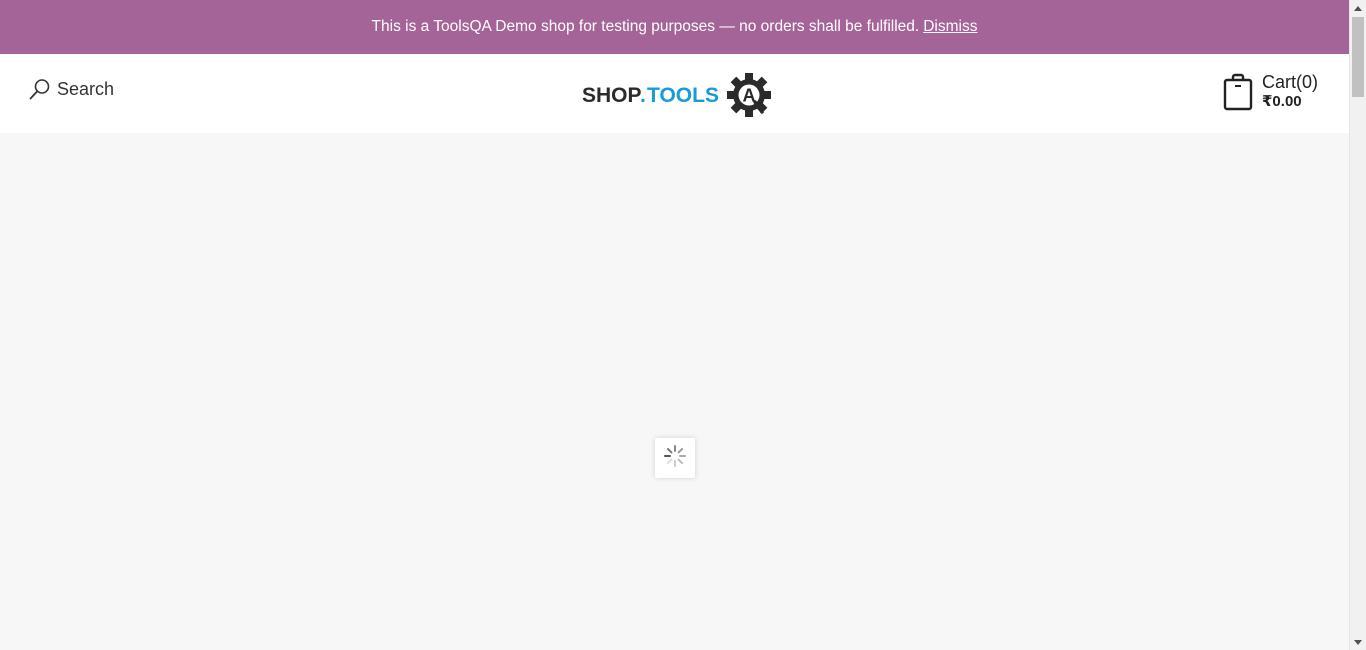 The image size is (1366, 650). Describe the element at coordinates (1238, 94) in the screenshot. I see `shopping-bag-icon` at that location.